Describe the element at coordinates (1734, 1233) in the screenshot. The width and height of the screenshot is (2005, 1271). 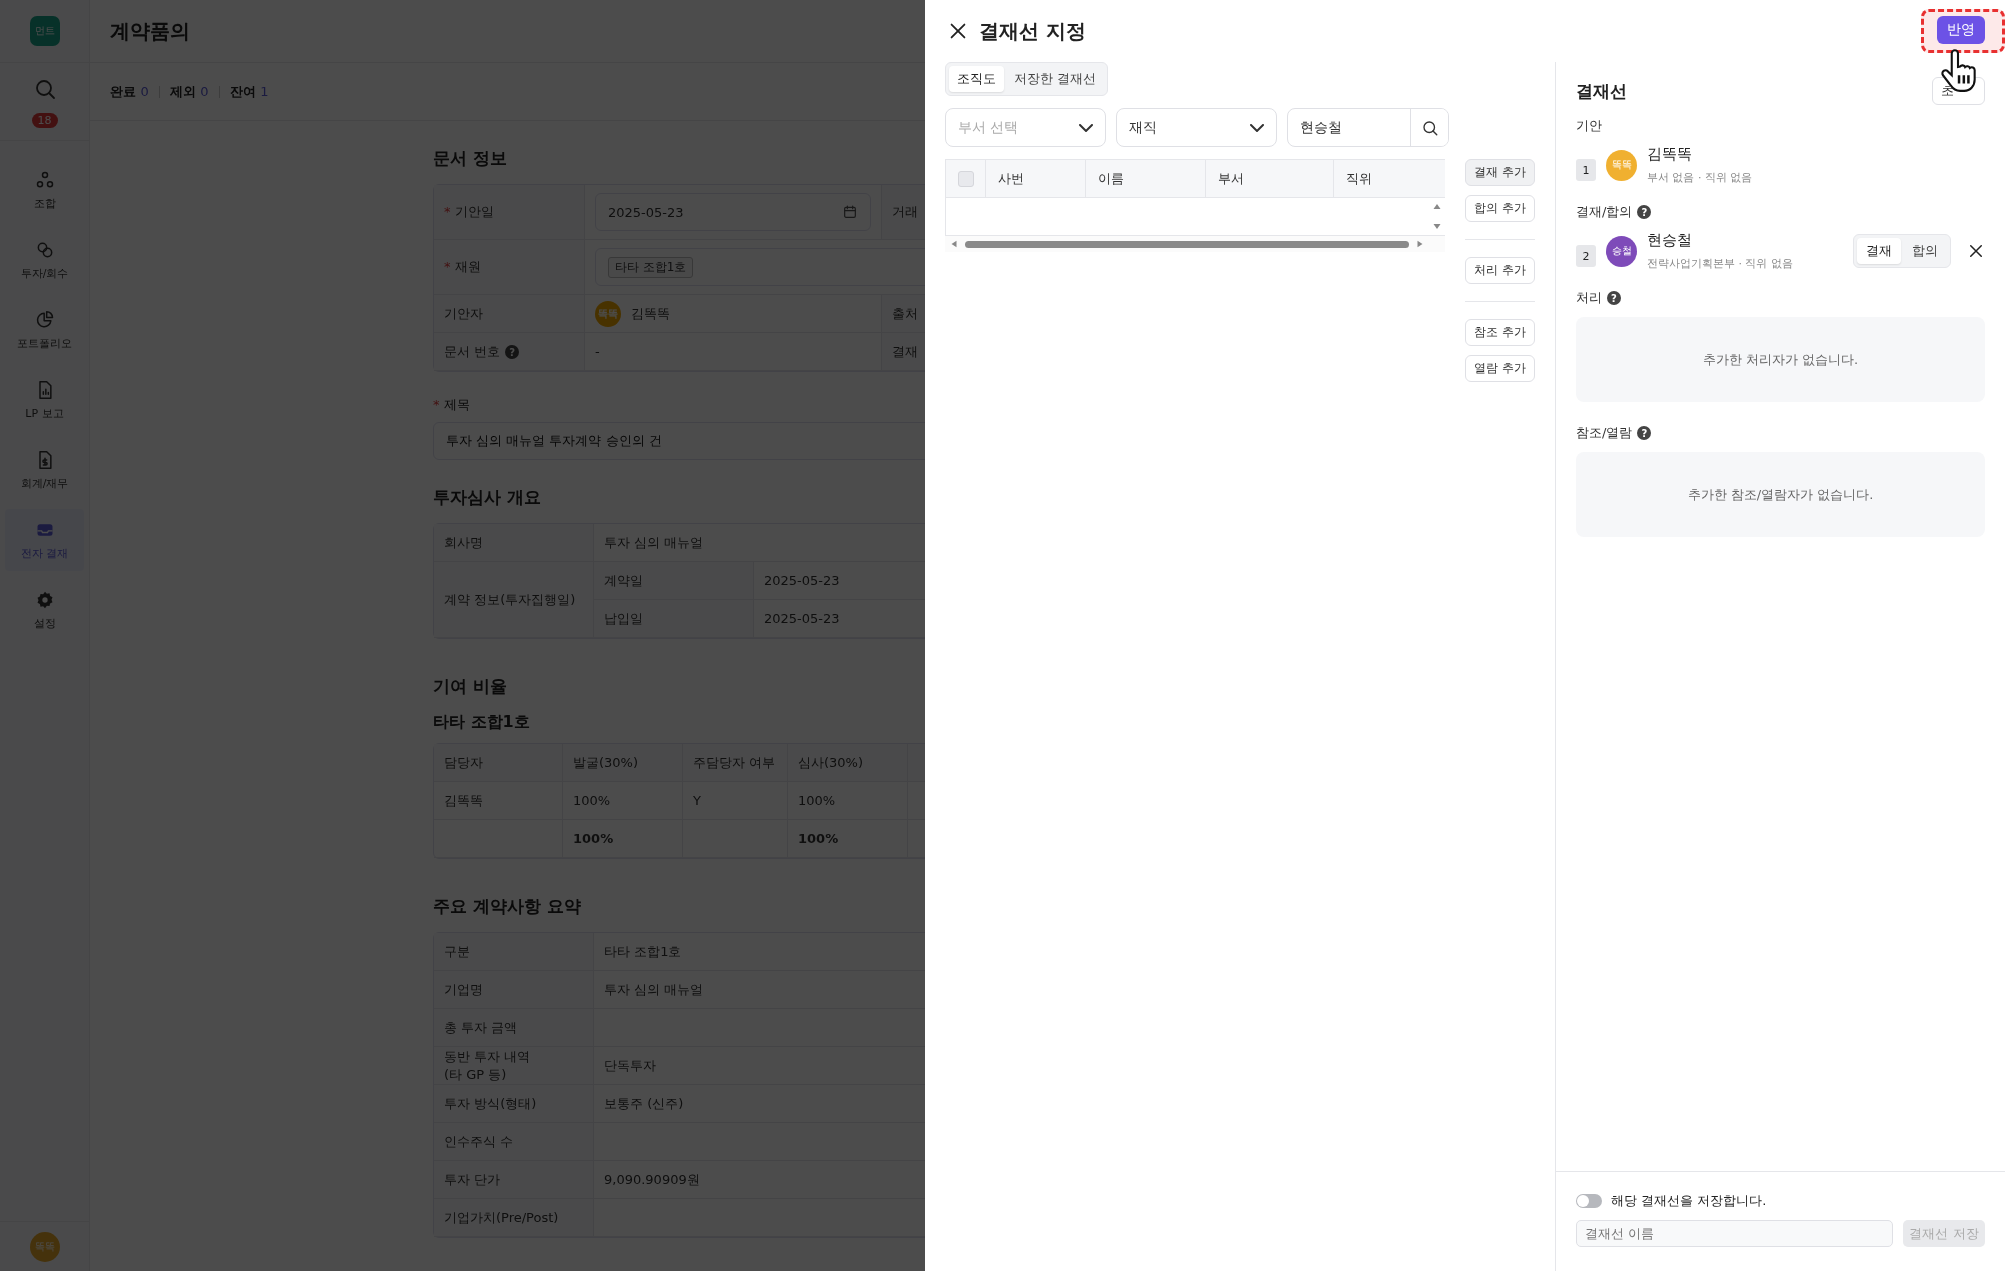
I see `line-name-field: 결재선 이름` at that location.